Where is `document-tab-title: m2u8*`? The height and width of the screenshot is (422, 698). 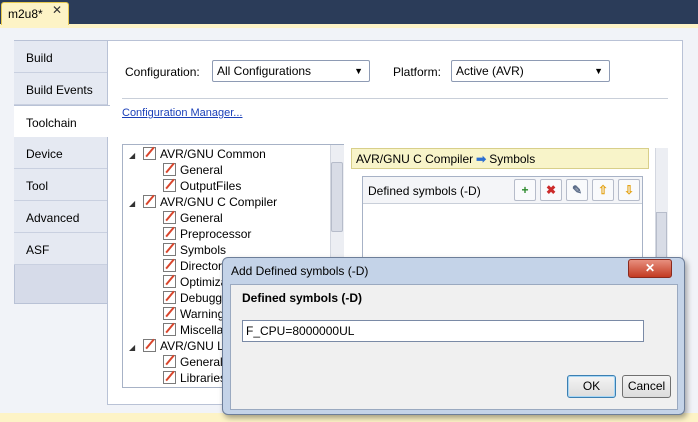 document-tab-title: m2u8* is located at coordinates (25, 14).